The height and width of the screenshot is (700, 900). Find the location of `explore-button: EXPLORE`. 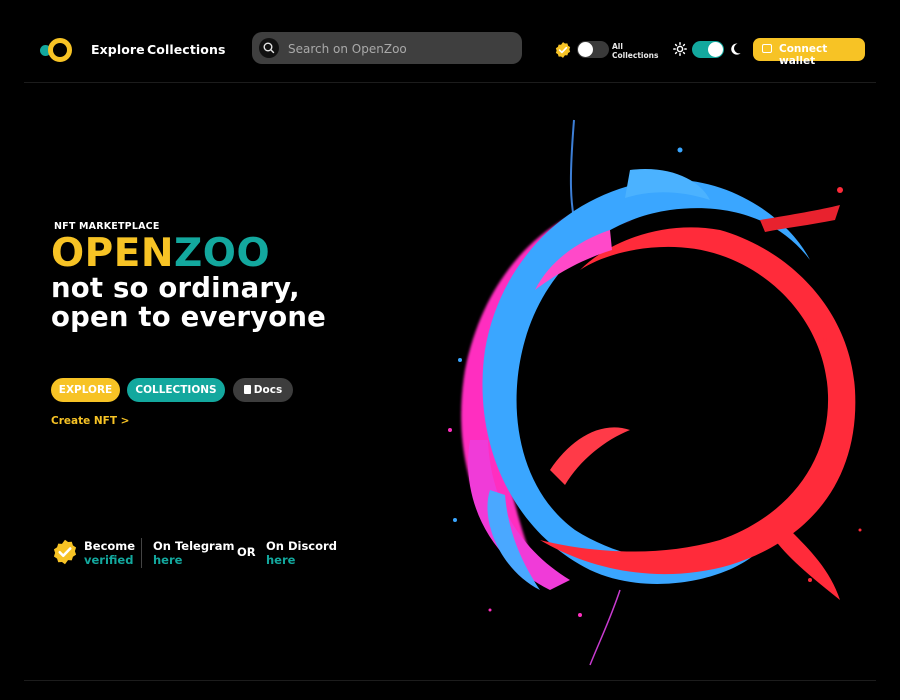

explore-button: EXPLORE is located at coordinates (85, 390).